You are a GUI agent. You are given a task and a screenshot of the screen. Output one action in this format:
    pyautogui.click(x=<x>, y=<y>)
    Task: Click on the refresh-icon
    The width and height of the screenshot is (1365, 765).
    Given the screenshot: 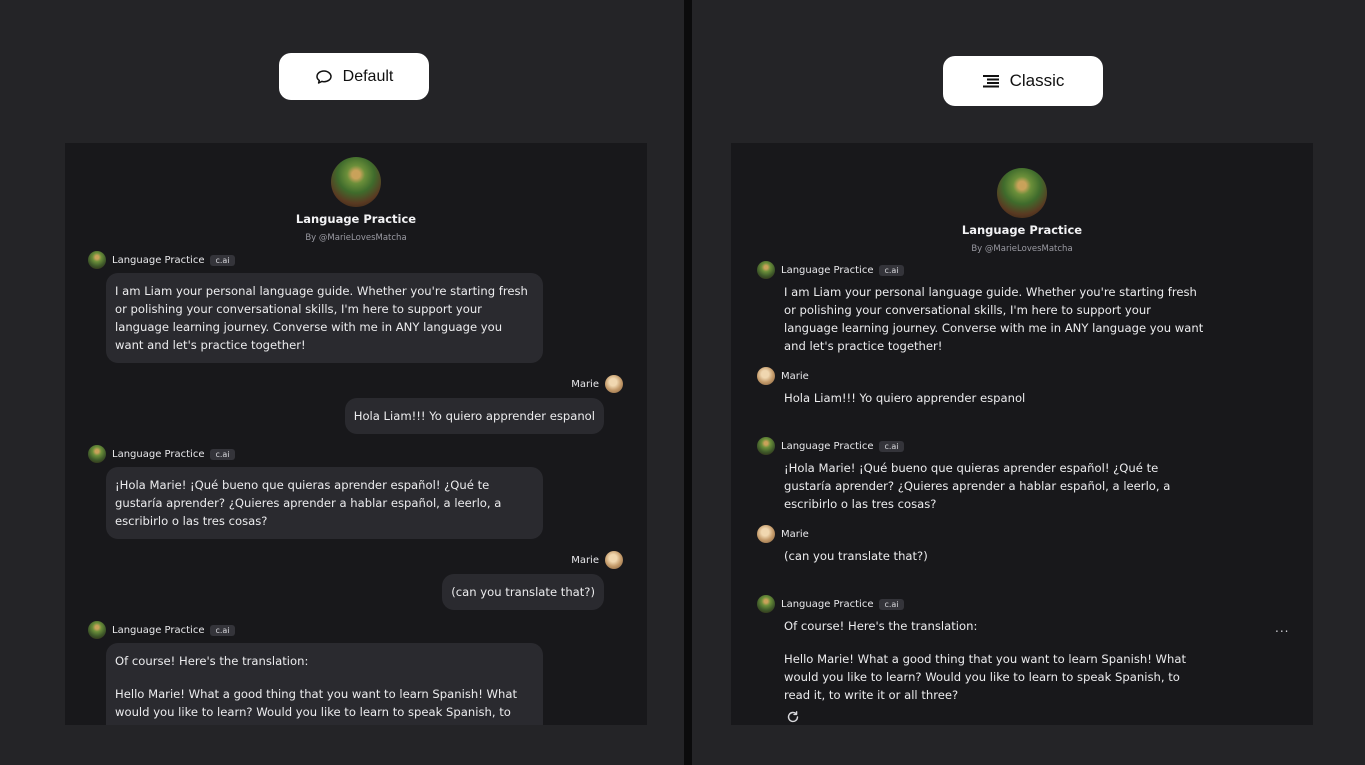 What is the action you would take?
    pyautogui.click(x=793, y=717)
    